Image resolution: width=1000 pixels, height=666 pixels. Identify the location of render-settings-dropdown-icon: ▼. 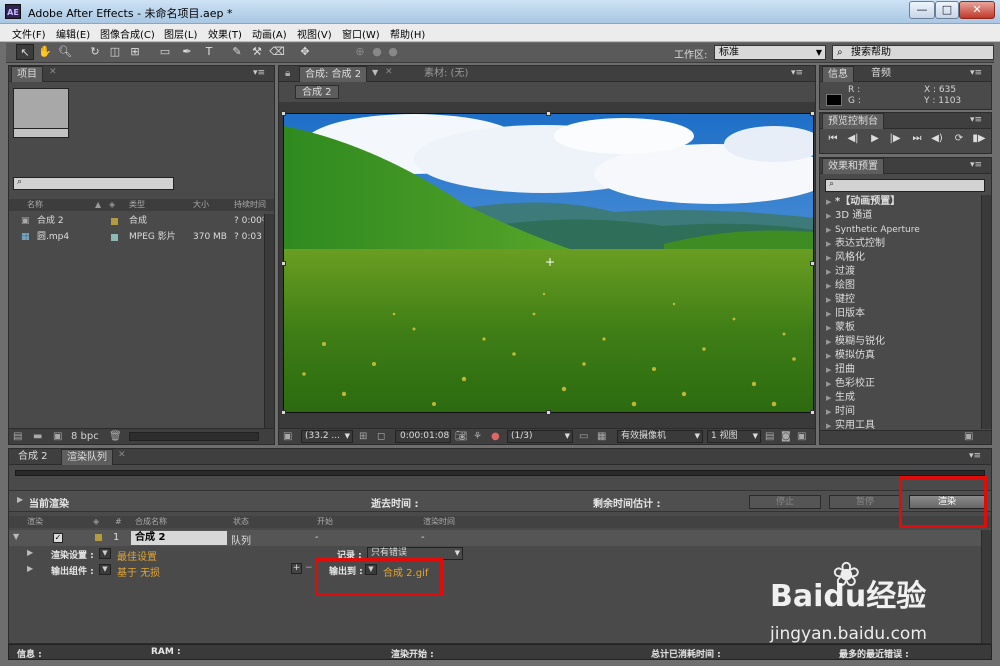
(105, 553).